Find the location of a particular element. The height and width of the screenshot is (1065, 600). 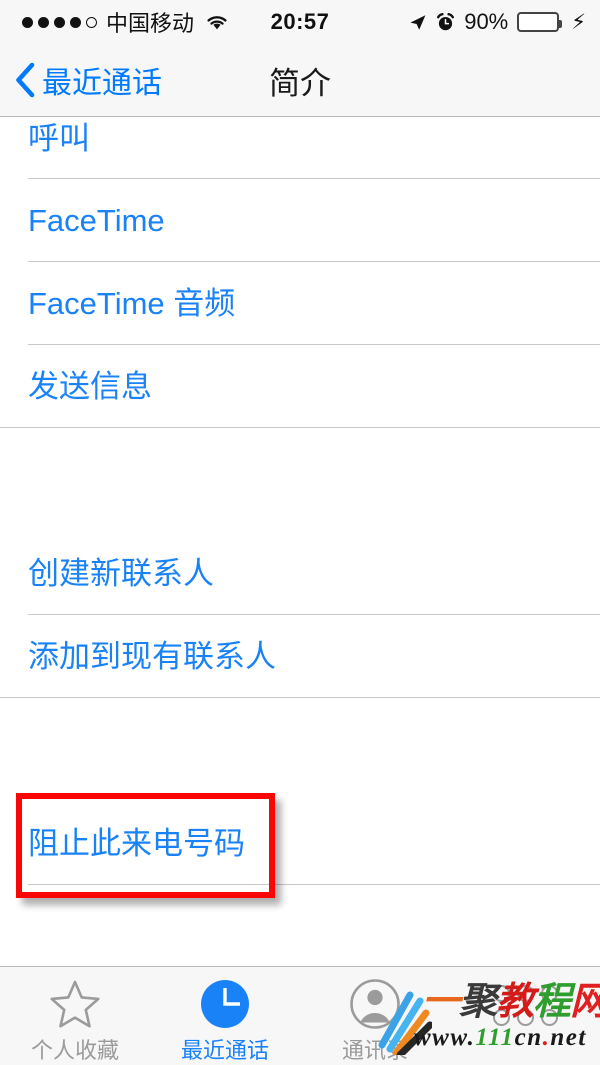

tab-contacts: 通讯录 is located at coordinates (375, 1016).